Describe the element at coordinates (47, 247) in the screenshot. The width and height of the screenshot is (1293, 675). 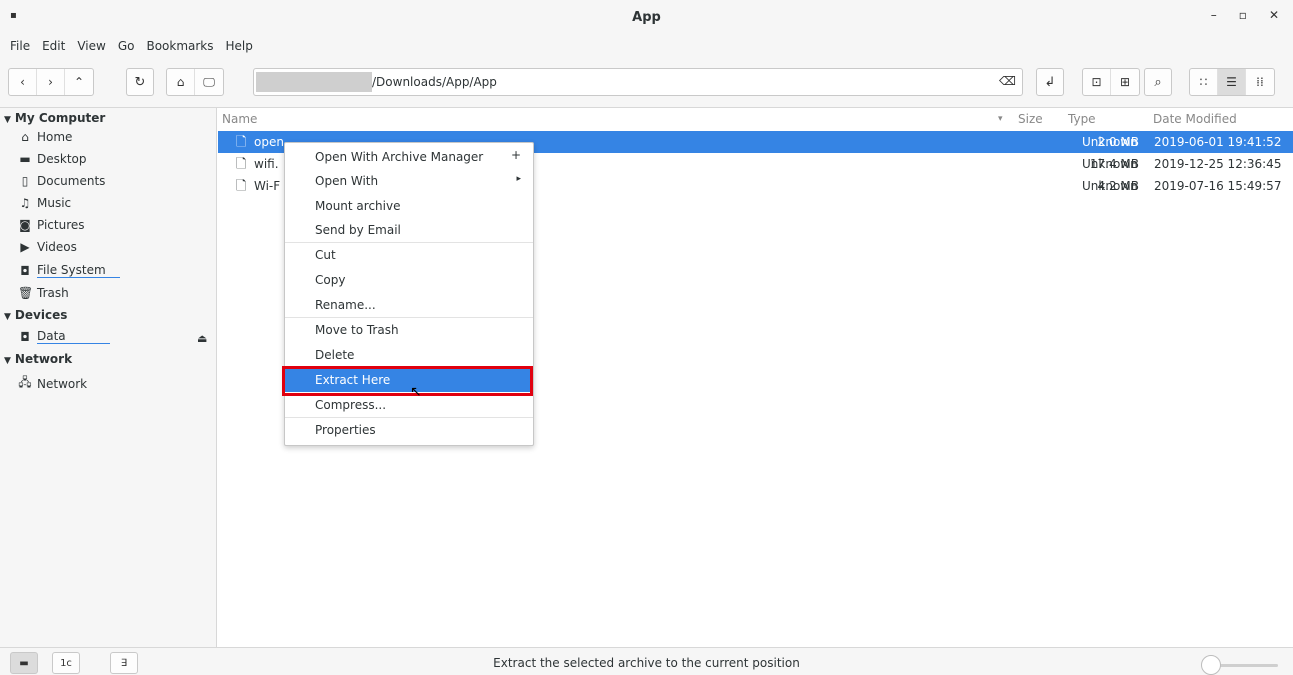
I see `sidebar-item-videos: ▶ Videos` at that location.